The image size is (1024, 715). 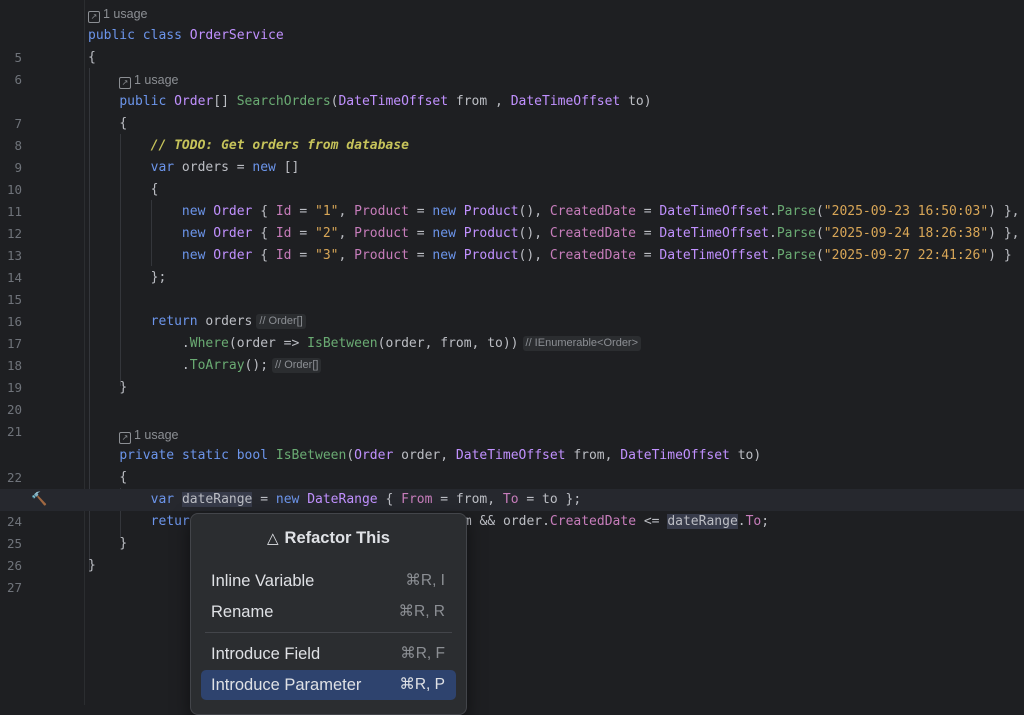 I want to click on code-line: 11 {, so click(x=512, y=199).